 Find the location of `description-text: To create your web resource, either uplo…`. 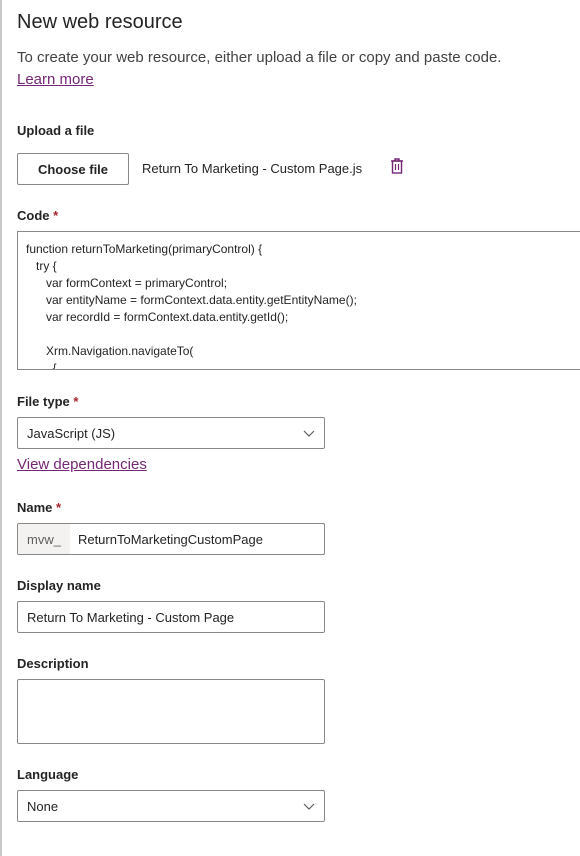

description-text: To create your web resource, either uplo… is located at coordinates (259, 57).